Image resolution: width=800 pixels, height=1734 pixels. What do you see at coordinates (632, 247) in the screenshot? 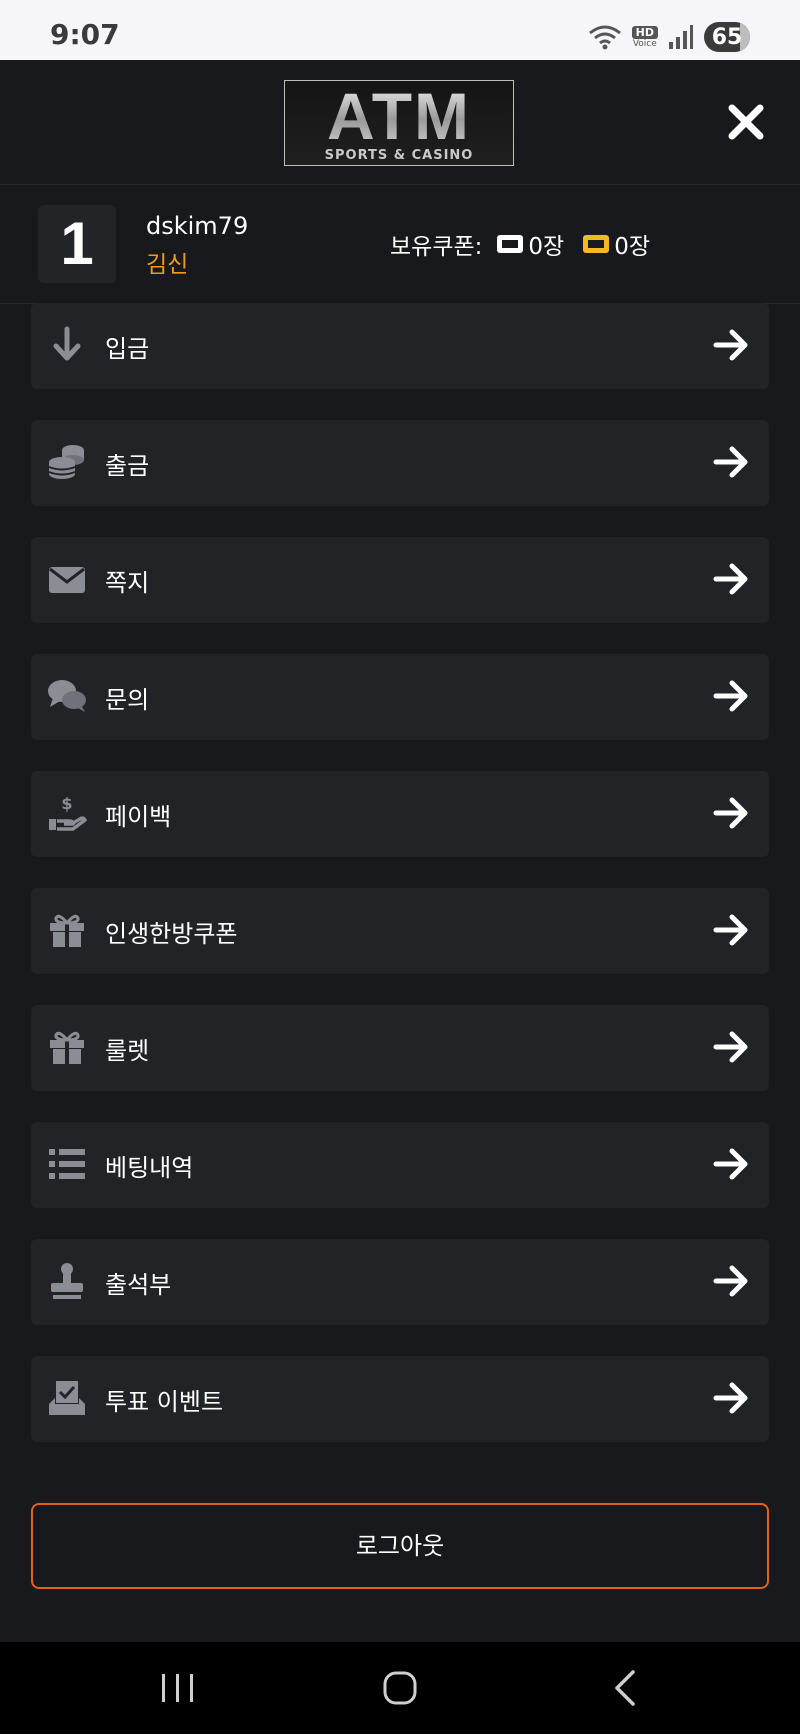
I see `coupon-gold-count: 0장` at bounding box center [632, 247].